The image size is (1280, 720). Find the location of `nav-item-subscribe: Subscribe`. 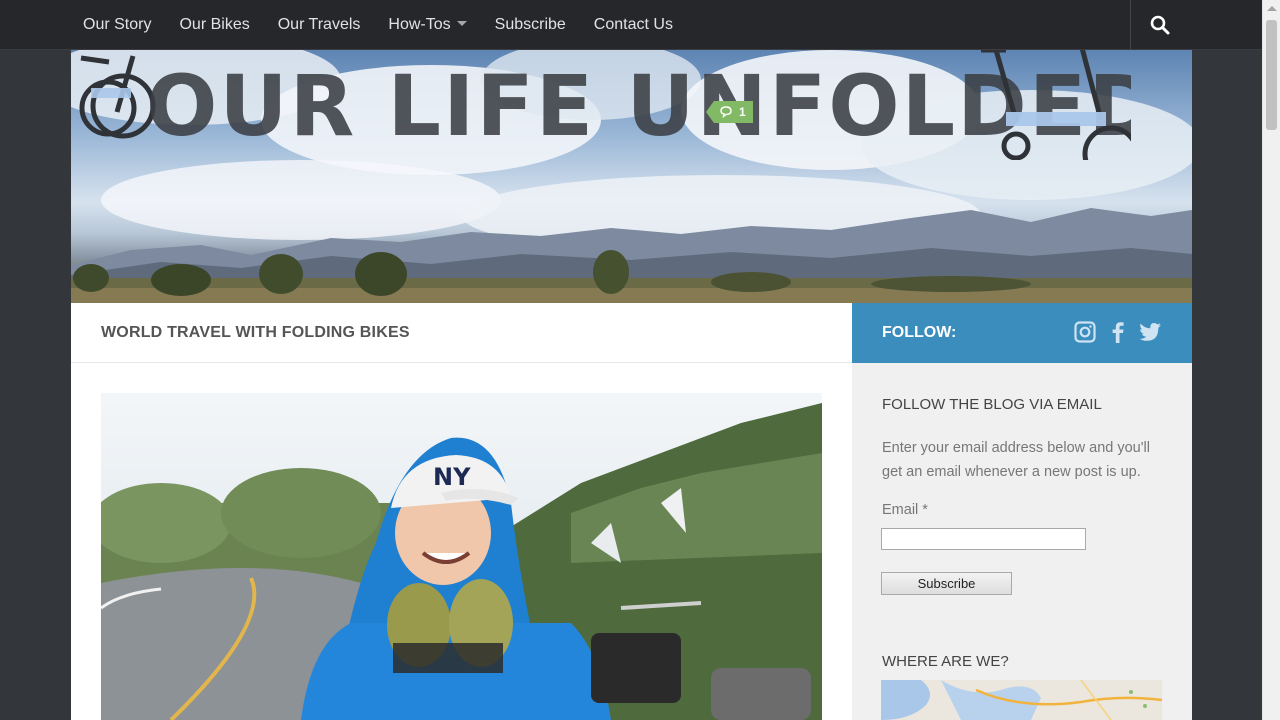

nav-item-subscribe: Subscribe is located at coordinates (530, 25).